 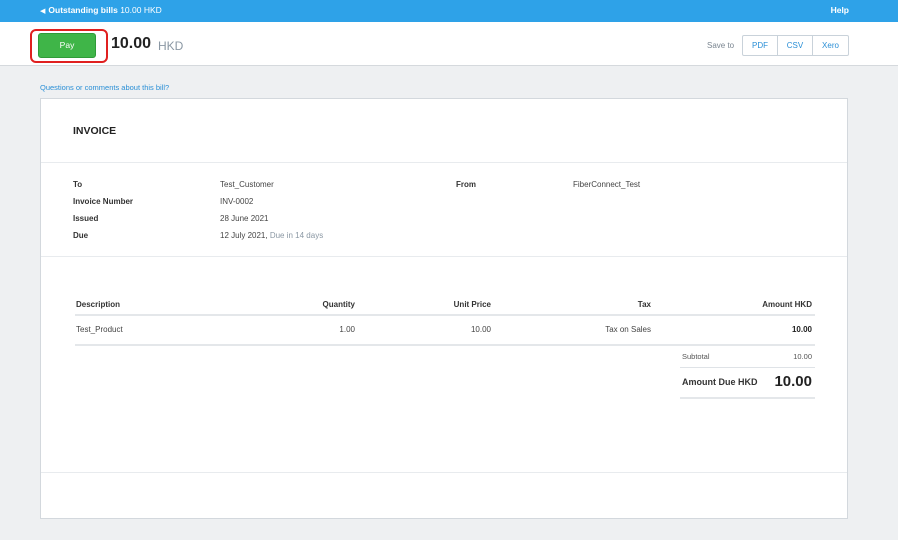 What do you see at coordinates (338, 304) in the screenshot?
I see `column-header-quantity: Quantity` at bounding box center [338, 304].